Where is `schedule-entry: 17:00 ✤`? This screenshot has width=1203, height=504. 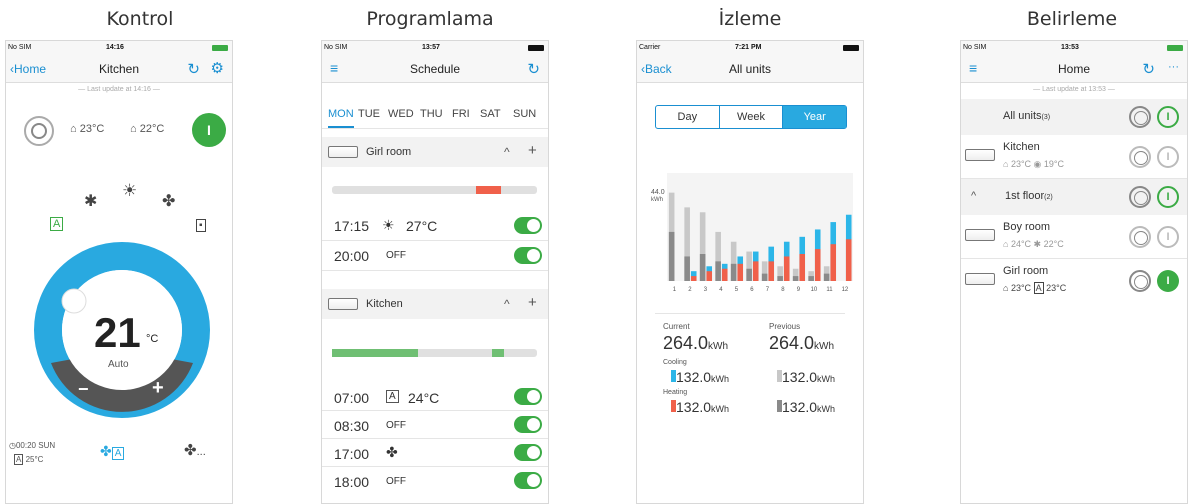 schedule-entry: 17:00 ✤ is located at coordinates (435, 453).